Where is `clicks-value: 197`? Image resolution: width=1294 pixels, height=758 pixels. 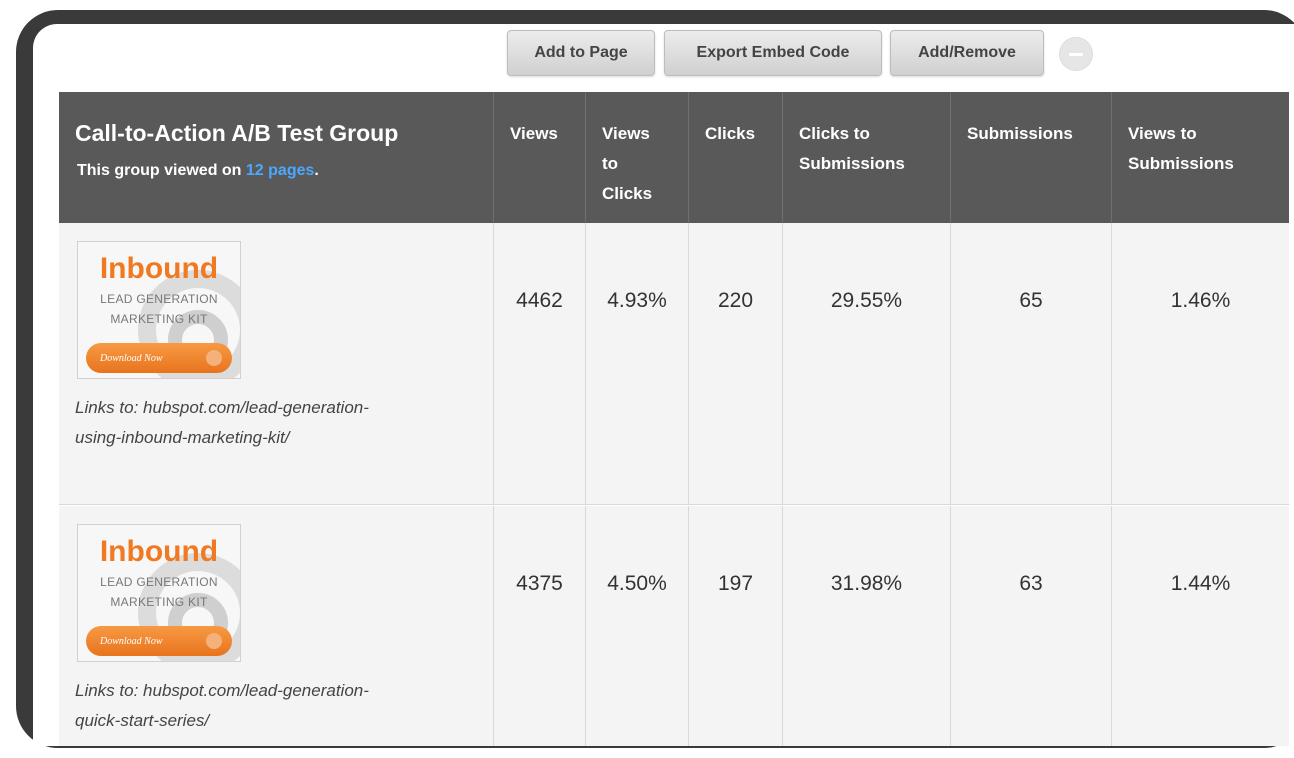 clicks-value: 197 is located at coordinates (735, 583).